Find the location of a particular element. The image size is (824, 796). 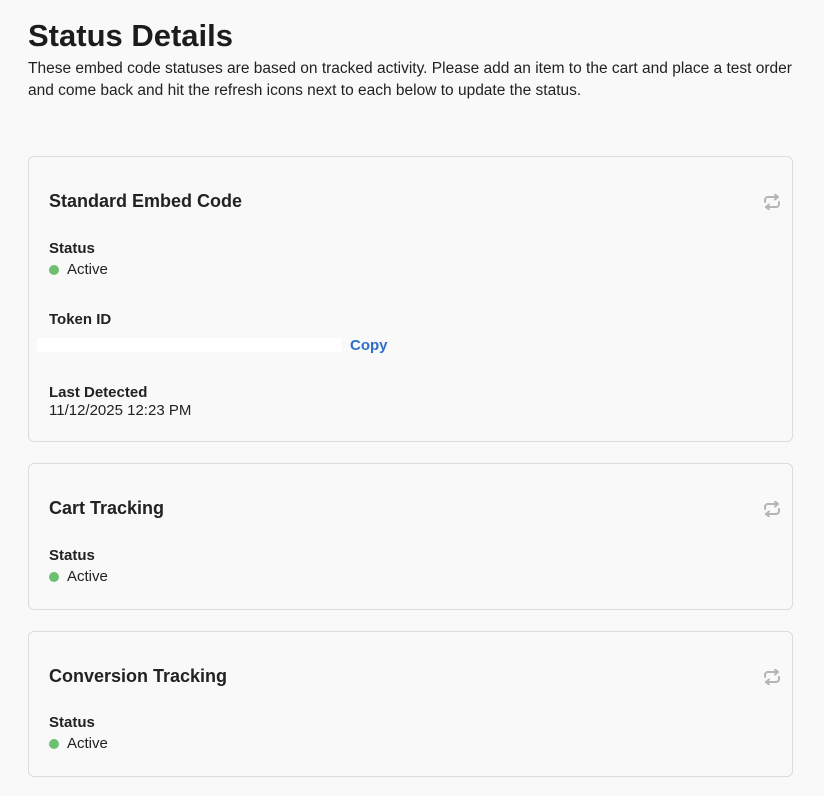

card-title: Conversion Tracking is located at coordinates (138, 676).